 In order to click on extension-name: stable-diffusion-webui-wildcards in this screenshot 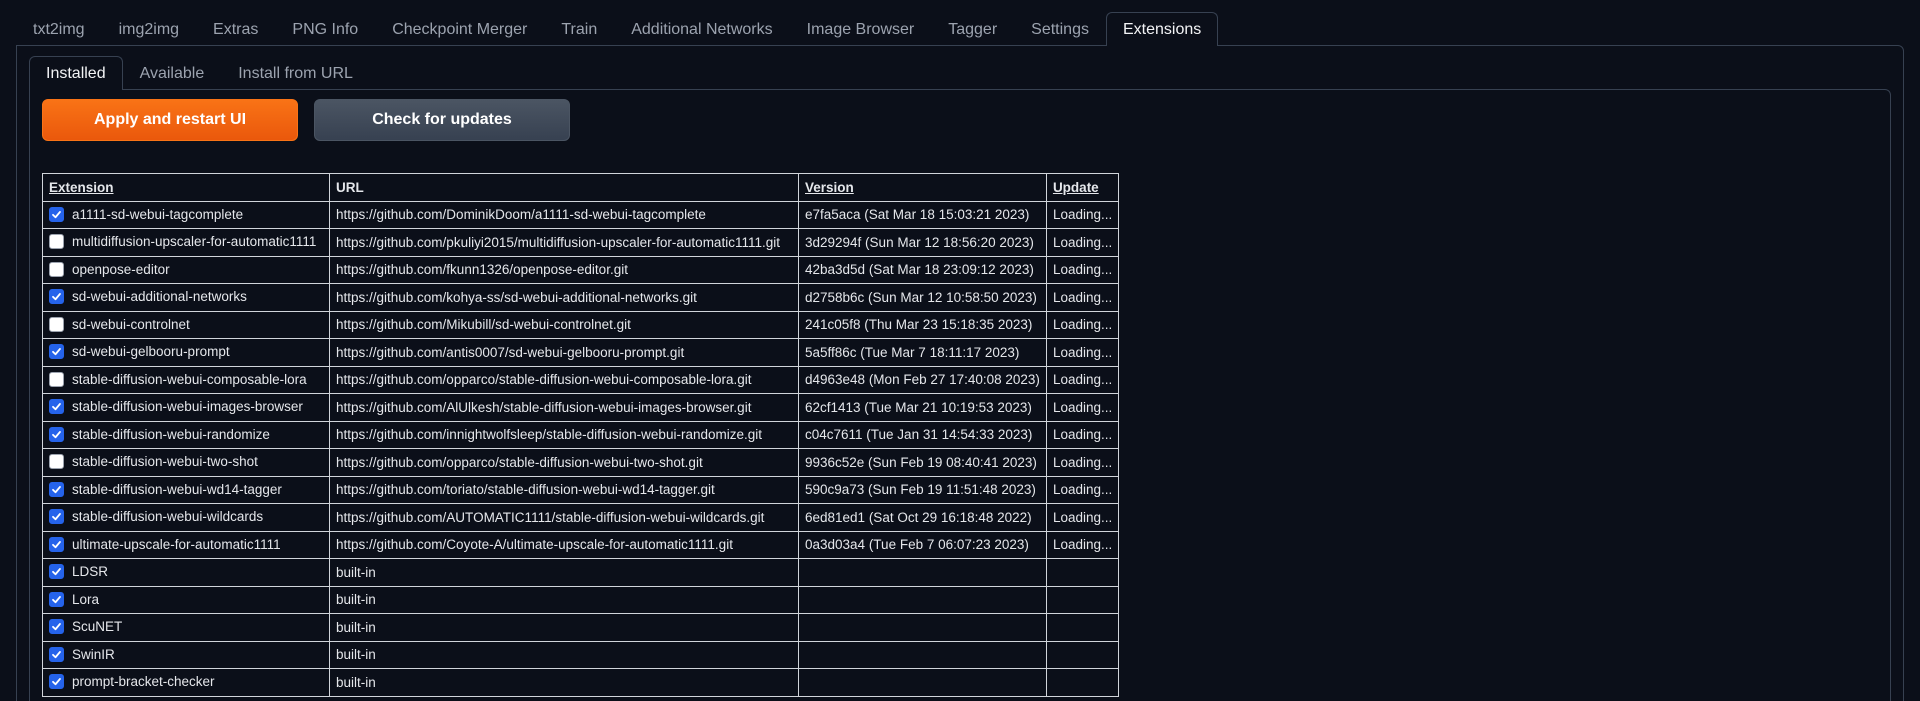, I will do `click(168, 517)`.